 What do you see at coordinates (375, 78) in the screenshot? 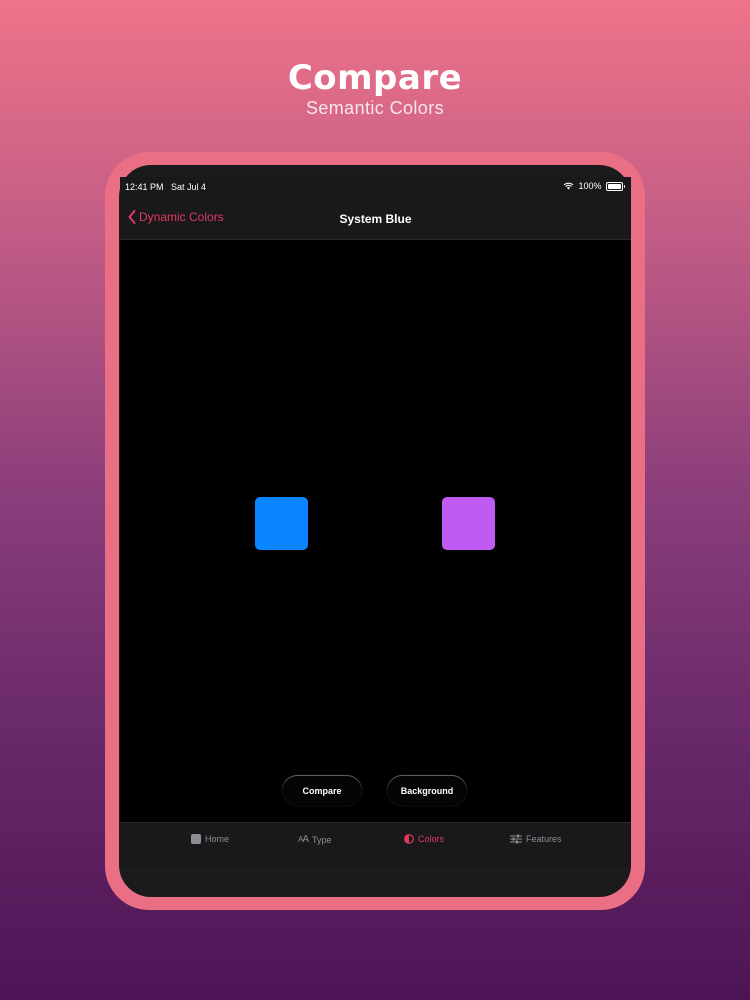
I see `promo-title: Compare` at bounding box center [375, 78].